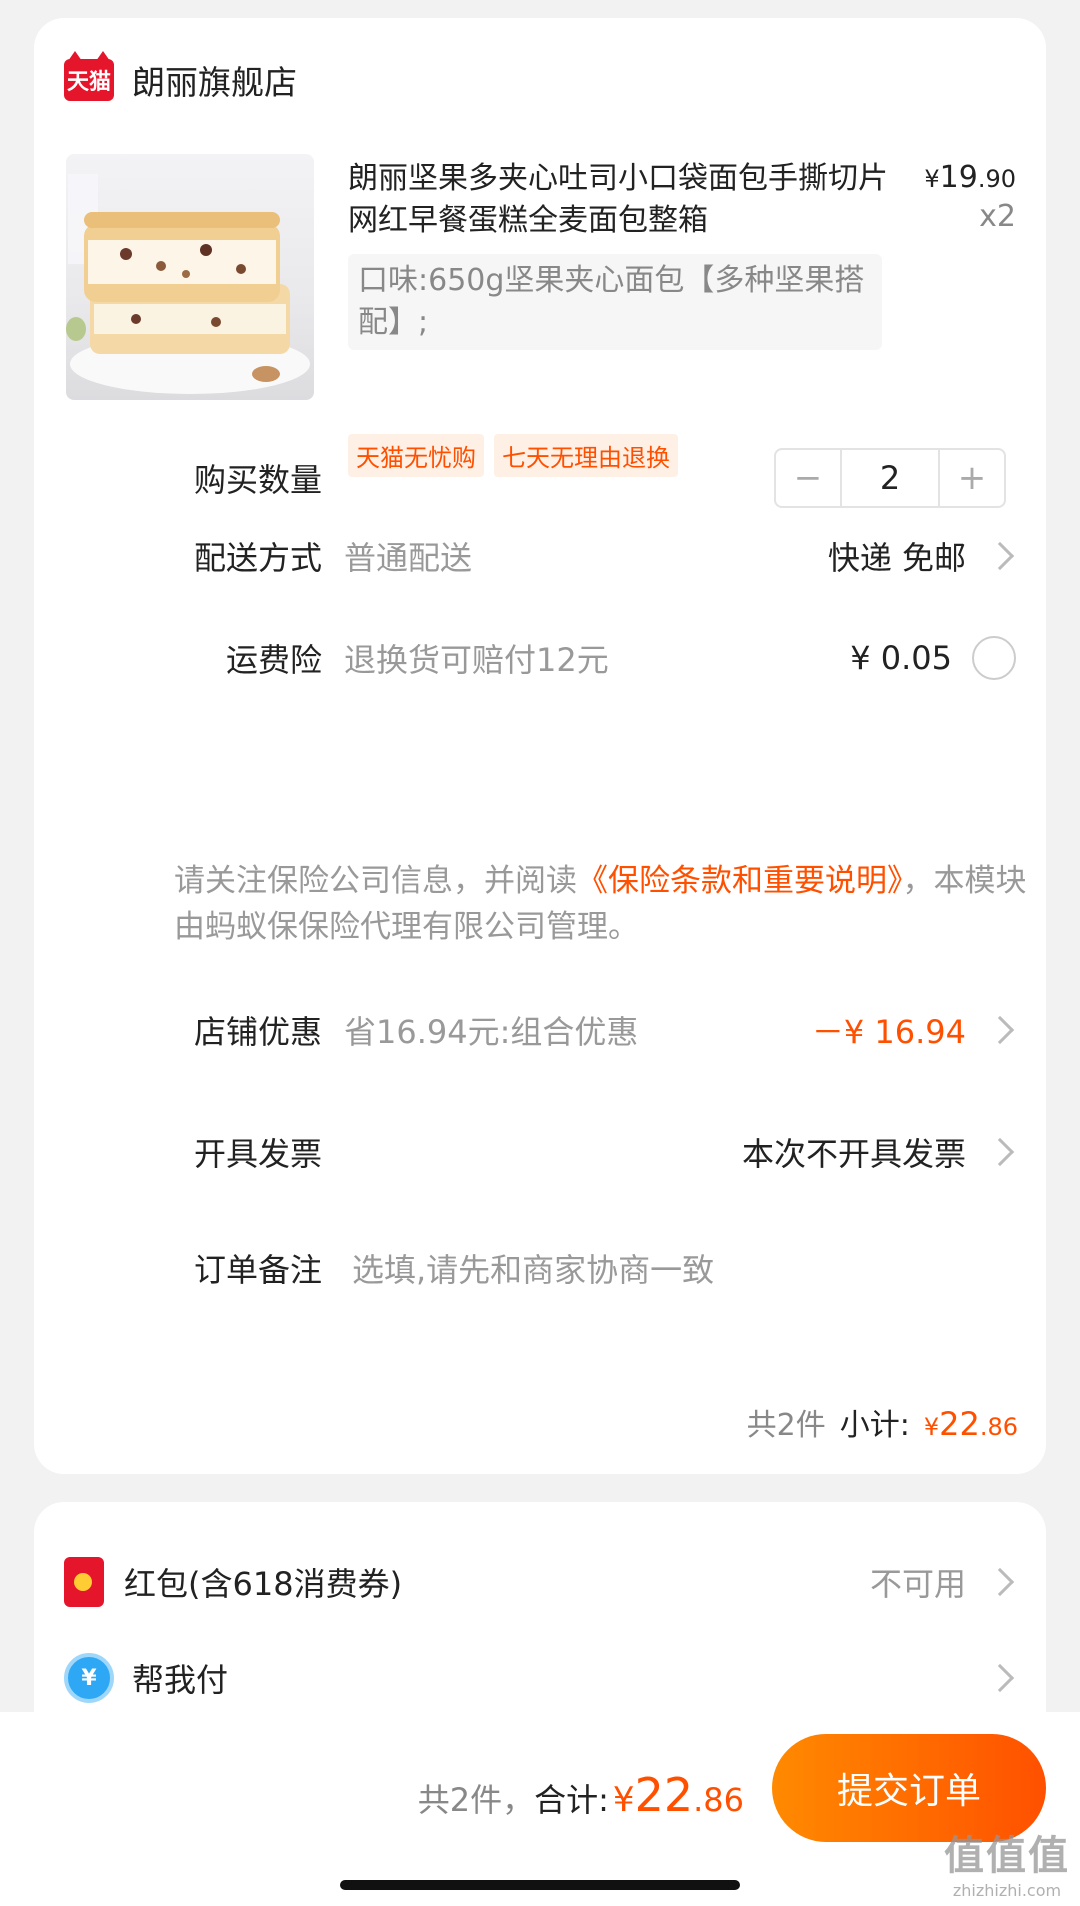  Describe the element at coordinates (540, 1885) in the screenshot. I see `home-indicator` at that location.